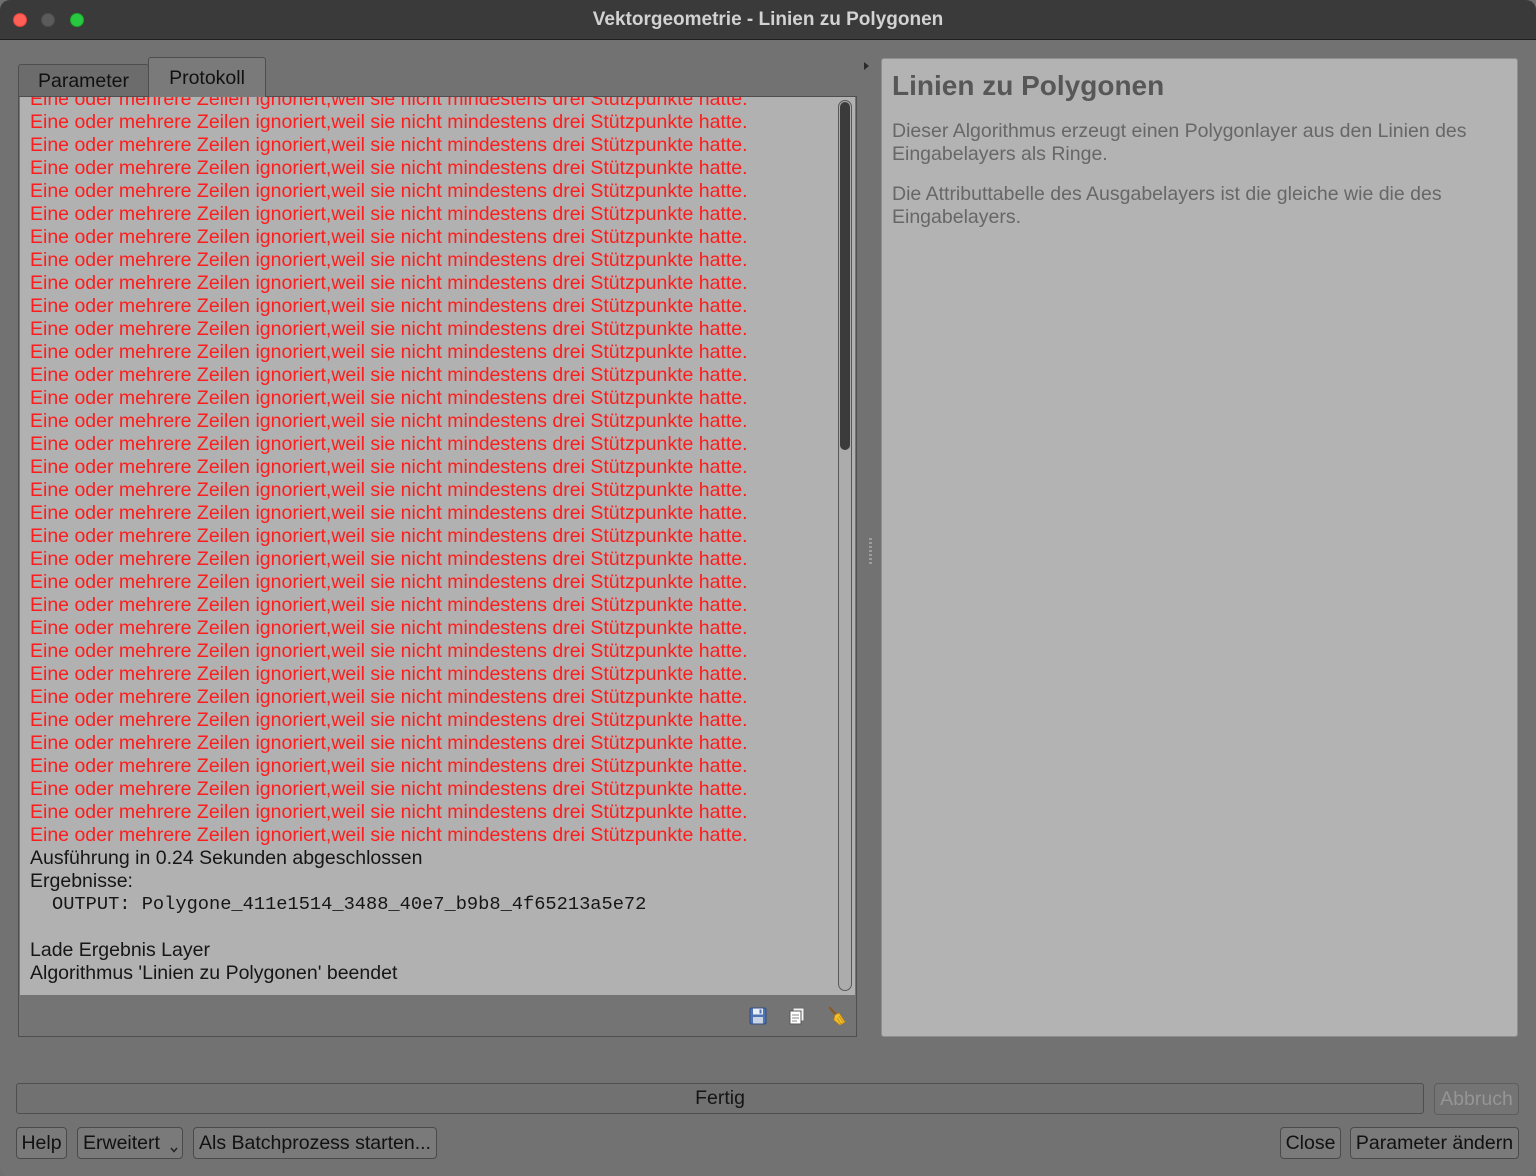 This screenshot has height=1176, width=1536. I want to click on log-line: Ergebnisse:, so click(81, 881).